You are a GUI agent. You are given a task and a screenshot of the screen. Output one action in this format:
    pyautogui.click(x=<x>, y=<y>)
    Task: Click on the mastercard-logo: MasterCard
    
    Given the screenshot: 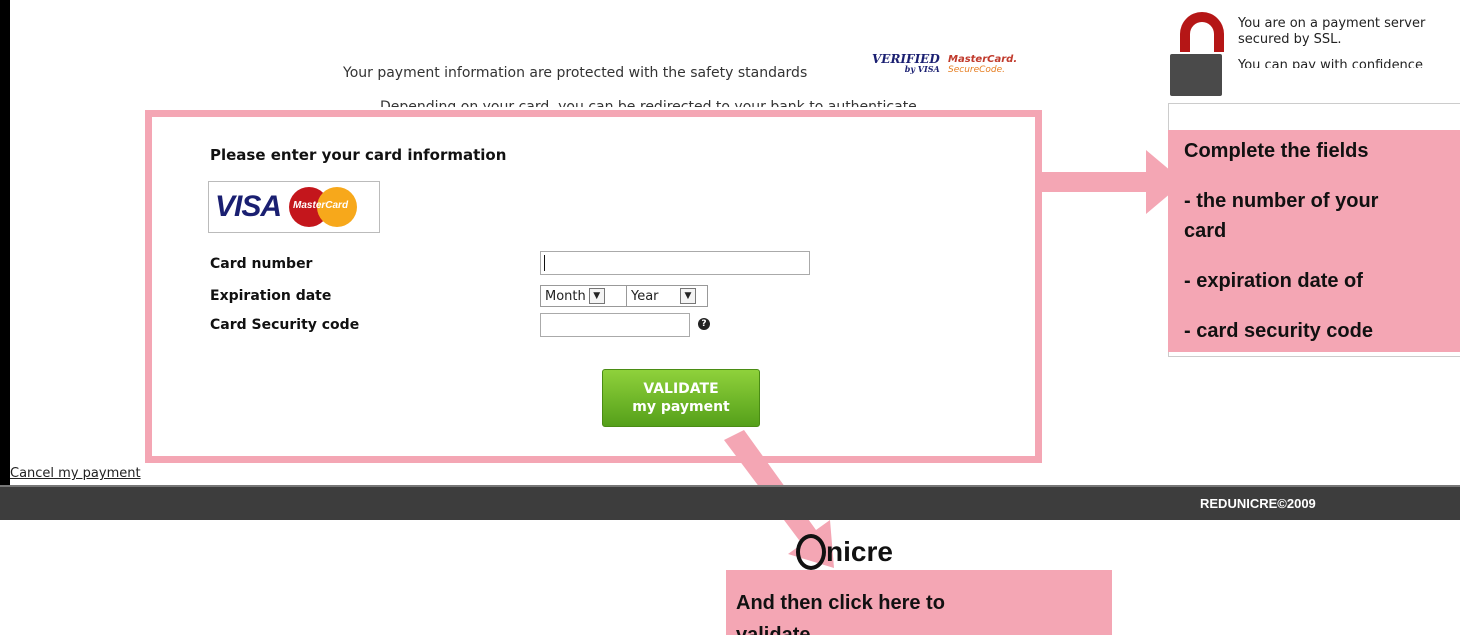 What is the action you would take?
    pyautogui.click(x=323, y=207)
    